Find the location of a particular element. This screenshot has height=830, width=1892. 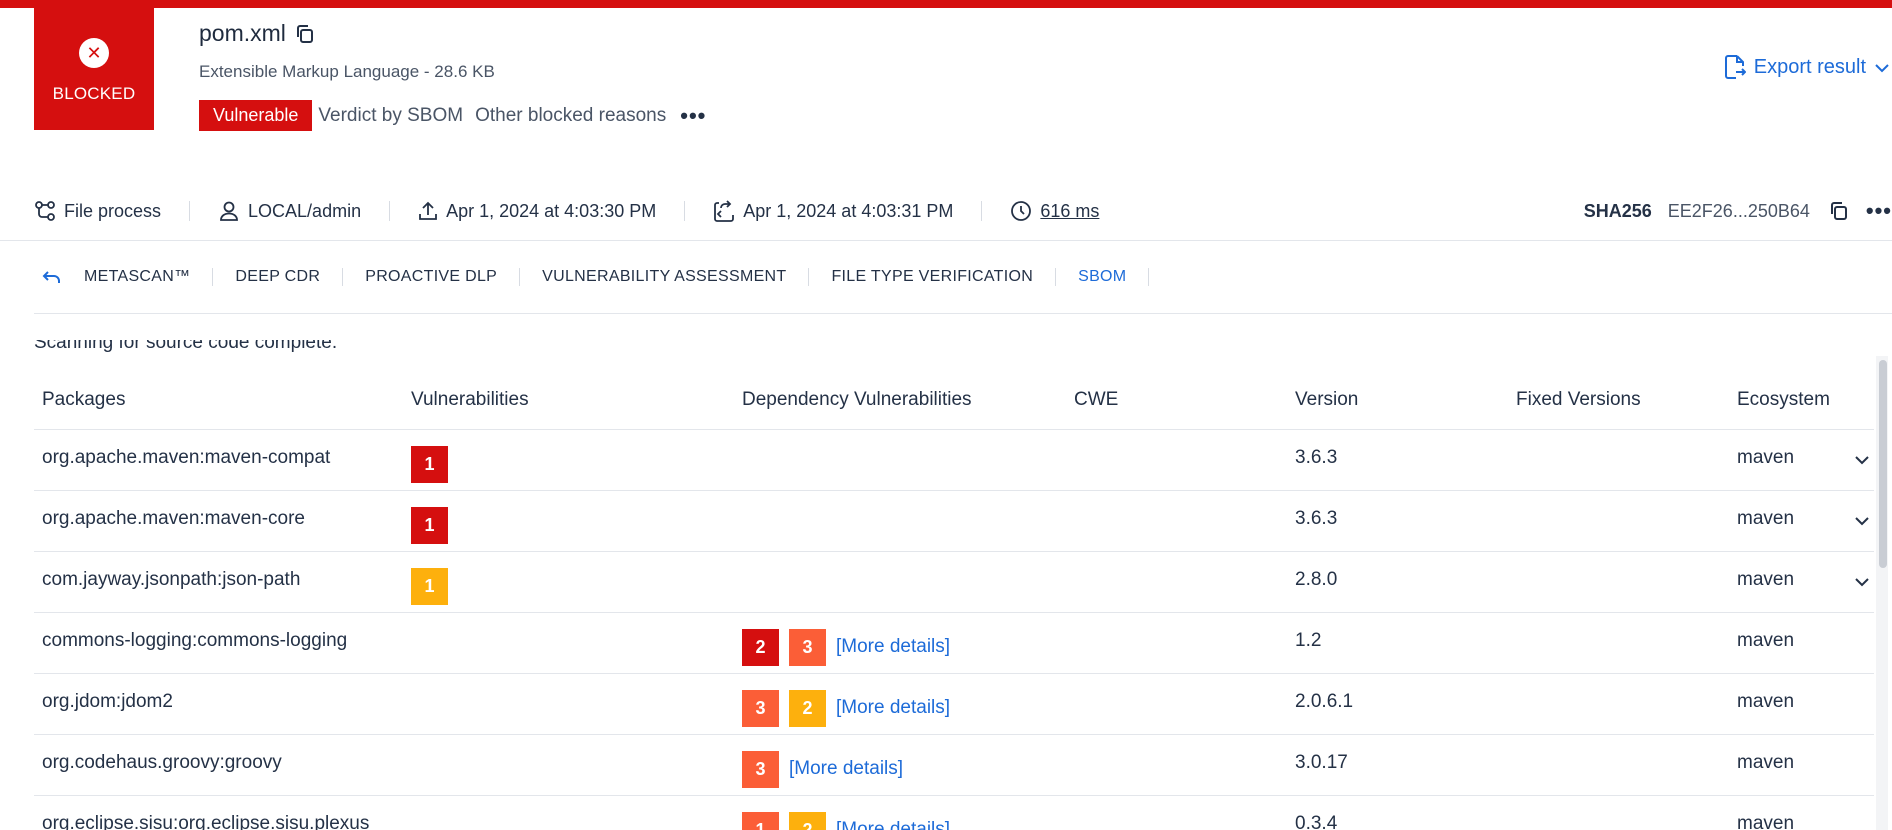

header-dependency-vulnerabilities: Dependency Vulnerabilities is located at coordinates (900, 400).